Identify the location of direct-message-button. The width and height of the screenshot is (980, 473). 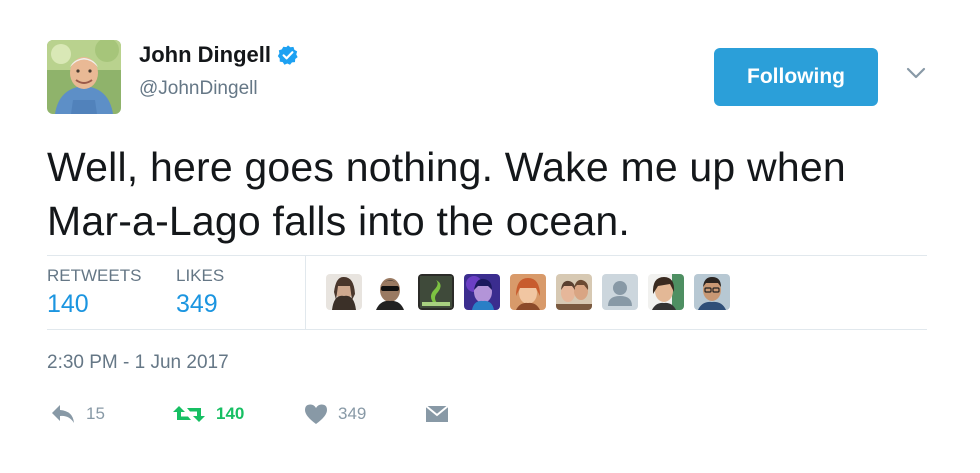
(437, 414).